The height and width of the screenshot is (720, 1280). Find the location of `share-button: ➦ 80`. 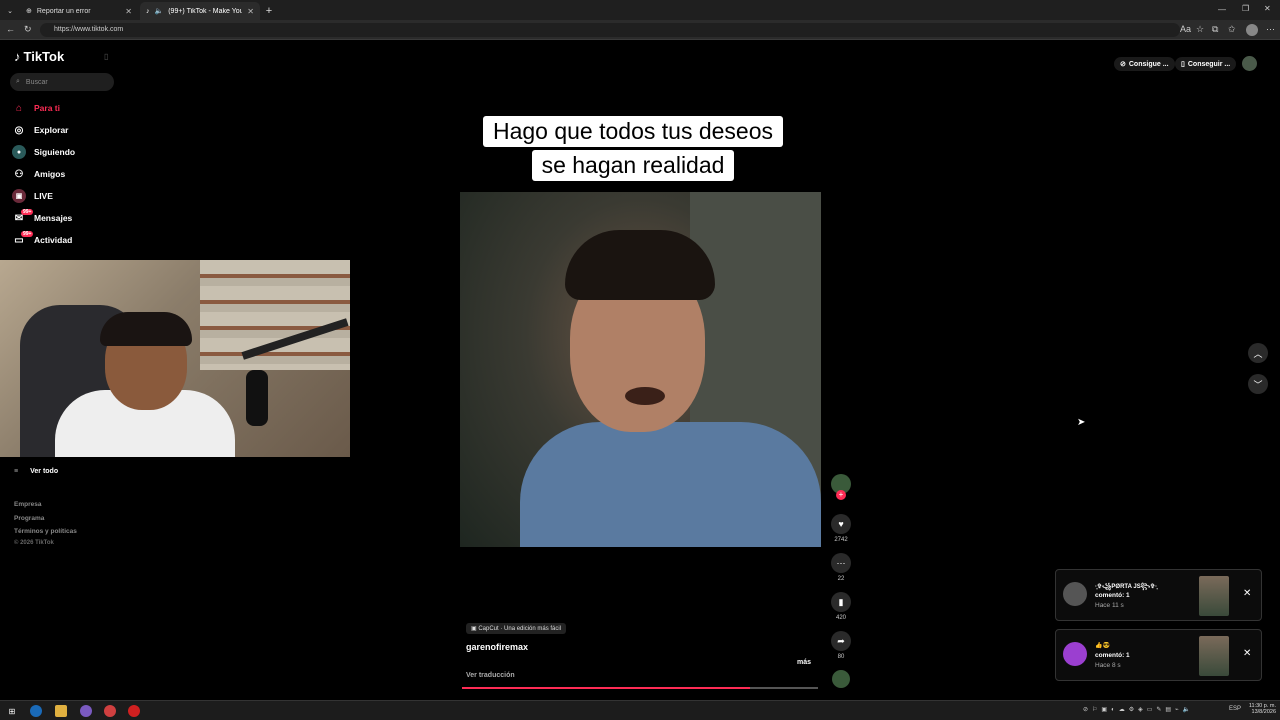

share-button: ➦ 80 is located at coordinates (841, 645).